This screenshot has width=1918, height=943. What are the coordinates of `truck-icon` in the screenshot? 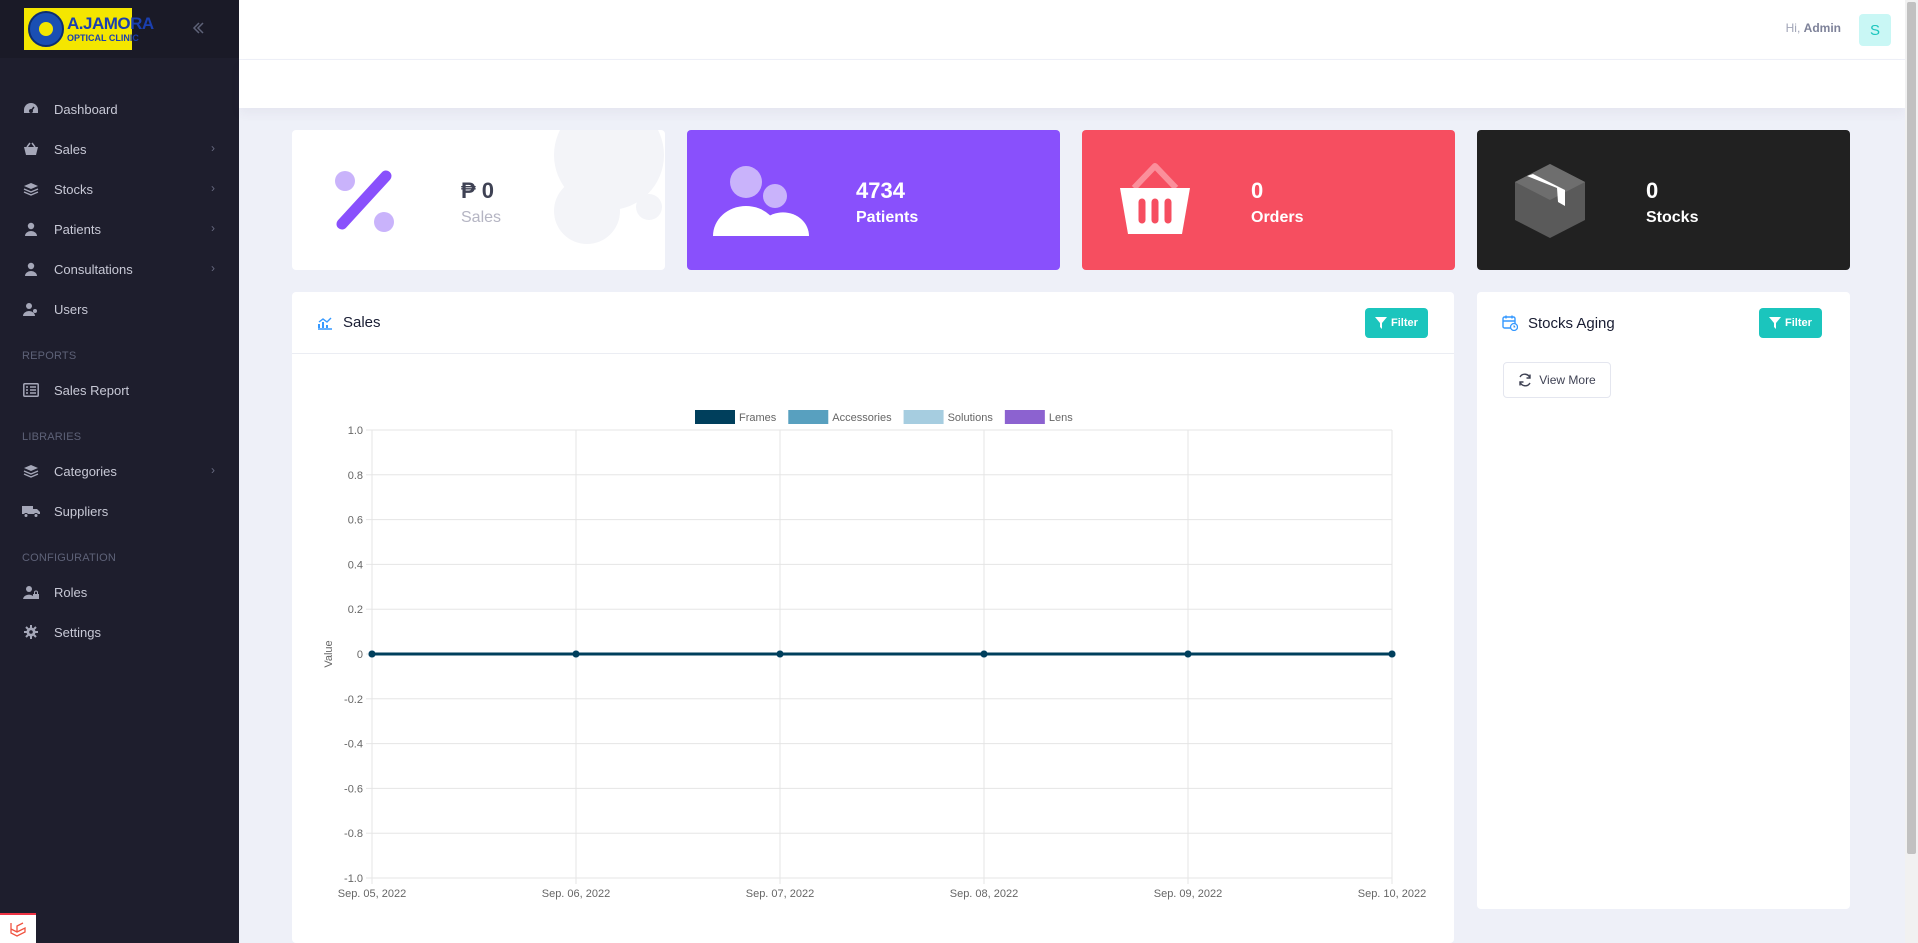 It's located at (31, 511).